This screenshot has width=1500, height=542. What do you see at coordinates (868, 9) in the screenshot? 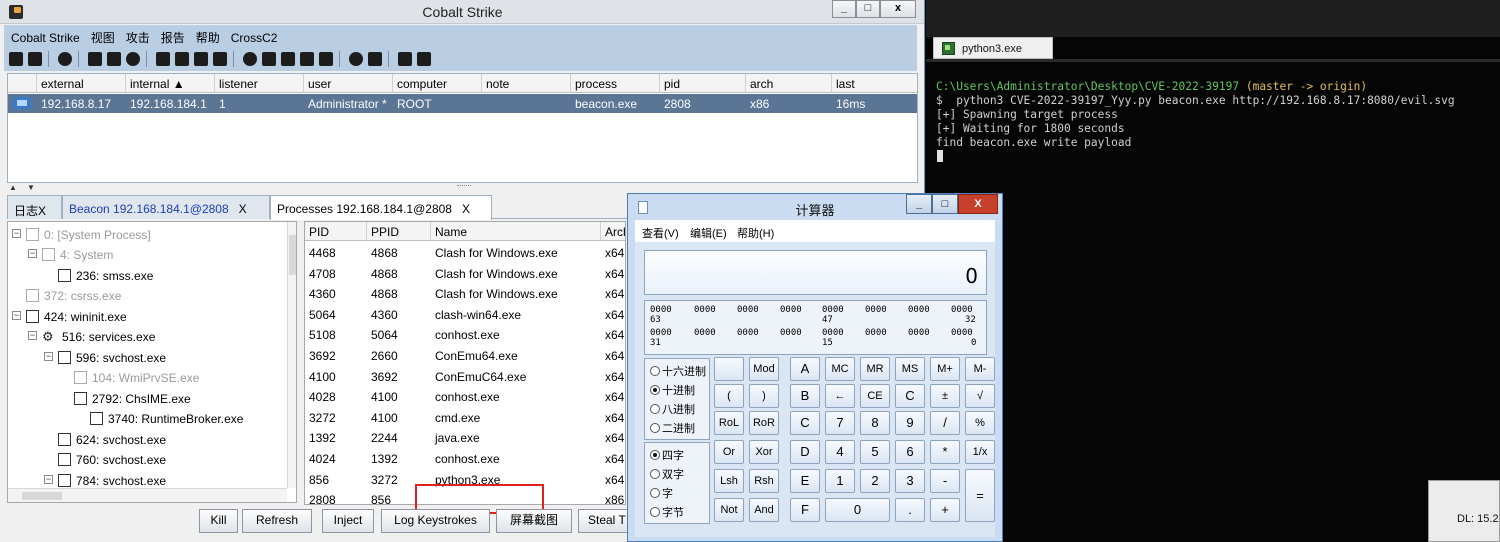
I see `maximize-button: □` at bounding box center [868, 9].